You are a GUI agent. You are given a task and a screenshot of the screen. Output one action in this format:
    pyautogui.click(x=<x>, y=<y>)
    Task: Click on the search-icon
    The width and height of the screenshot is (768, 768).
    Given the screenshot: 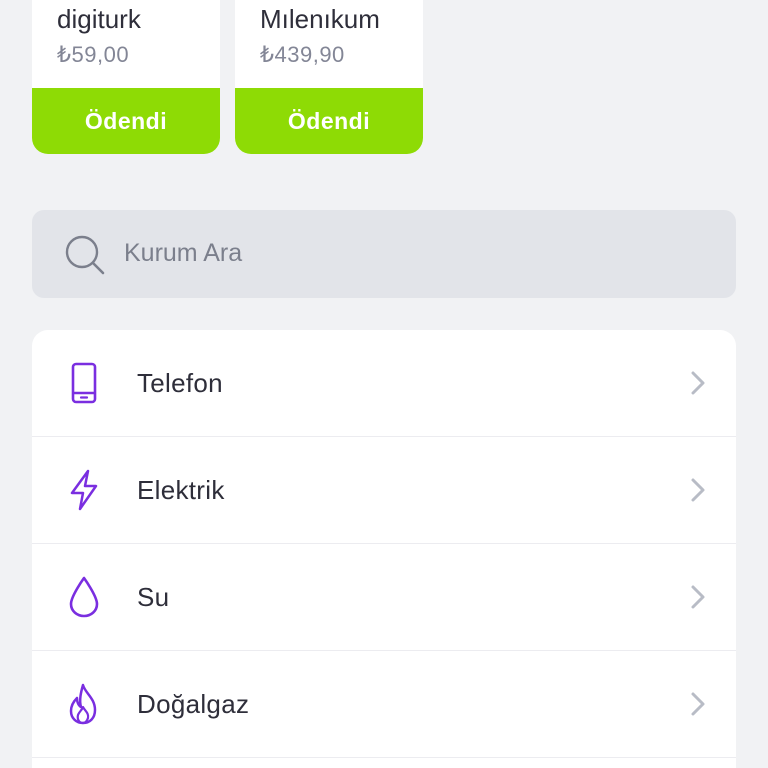 What is the action you would take?
    pyautogui.click(x=85, y=255)
    